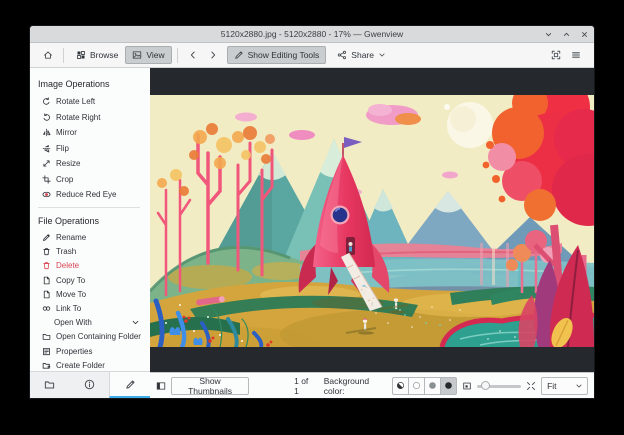 Image resolution: width=624 pixels, height=435 pixels. I want to click on mirror-icon, so click(46, 132).